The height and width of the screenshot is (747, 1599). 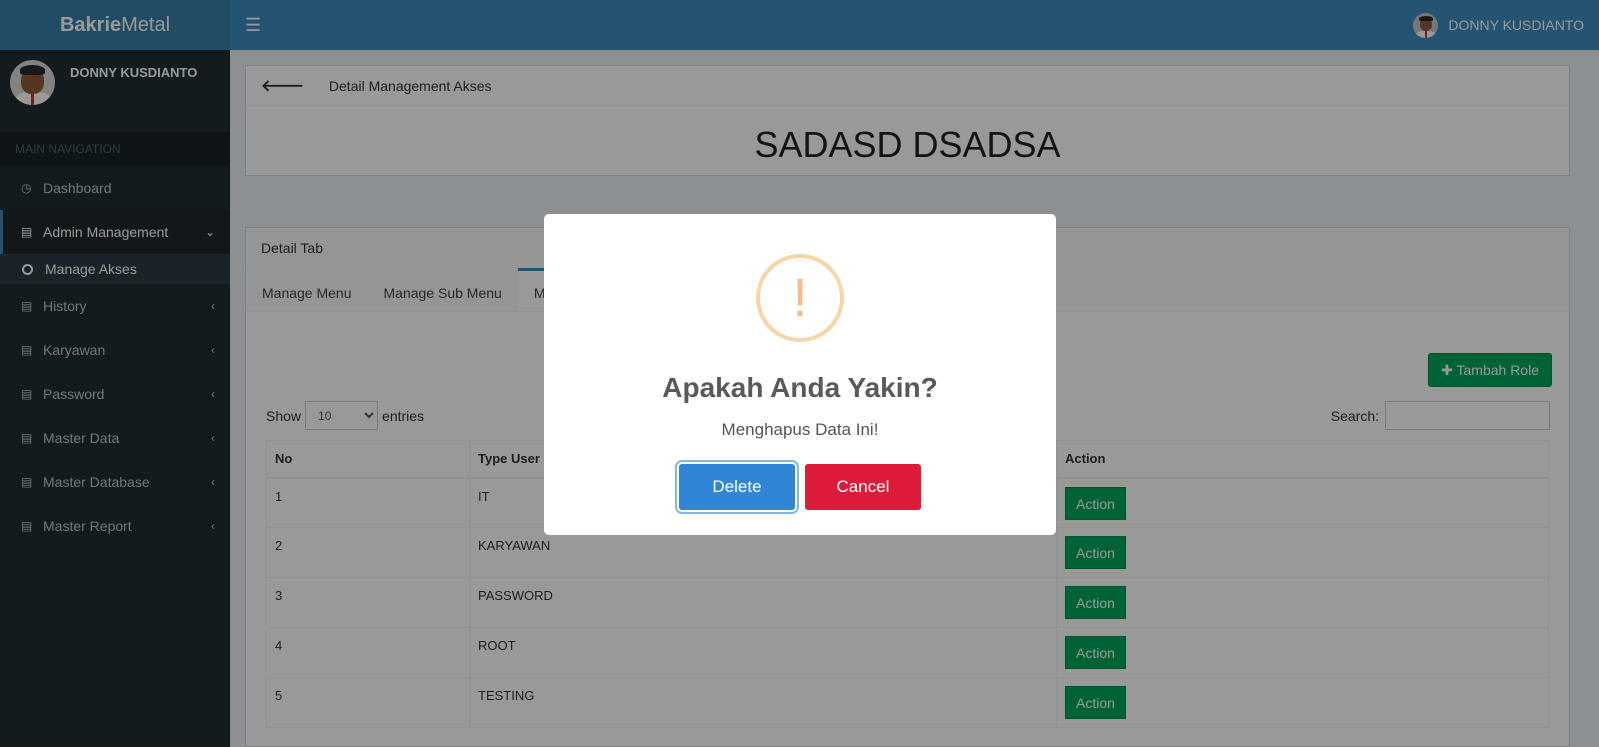 I want to click on dialog-buttons: Delete Cancel, so click(x=800, y=487).